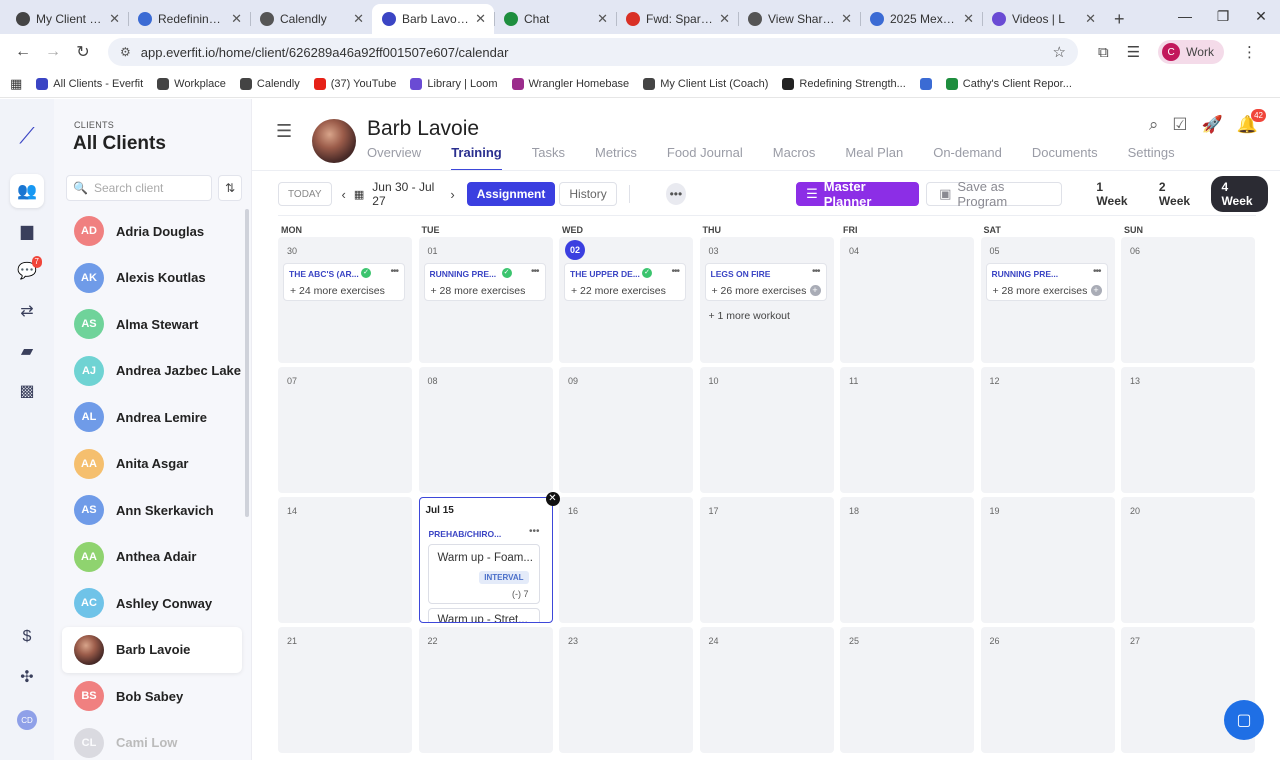 The image size is (1280, 766). What do you see at coordinates (1119, 19) in the screenshot?
I see `new-tab-icon: +` at bounding box center [1119, 19].